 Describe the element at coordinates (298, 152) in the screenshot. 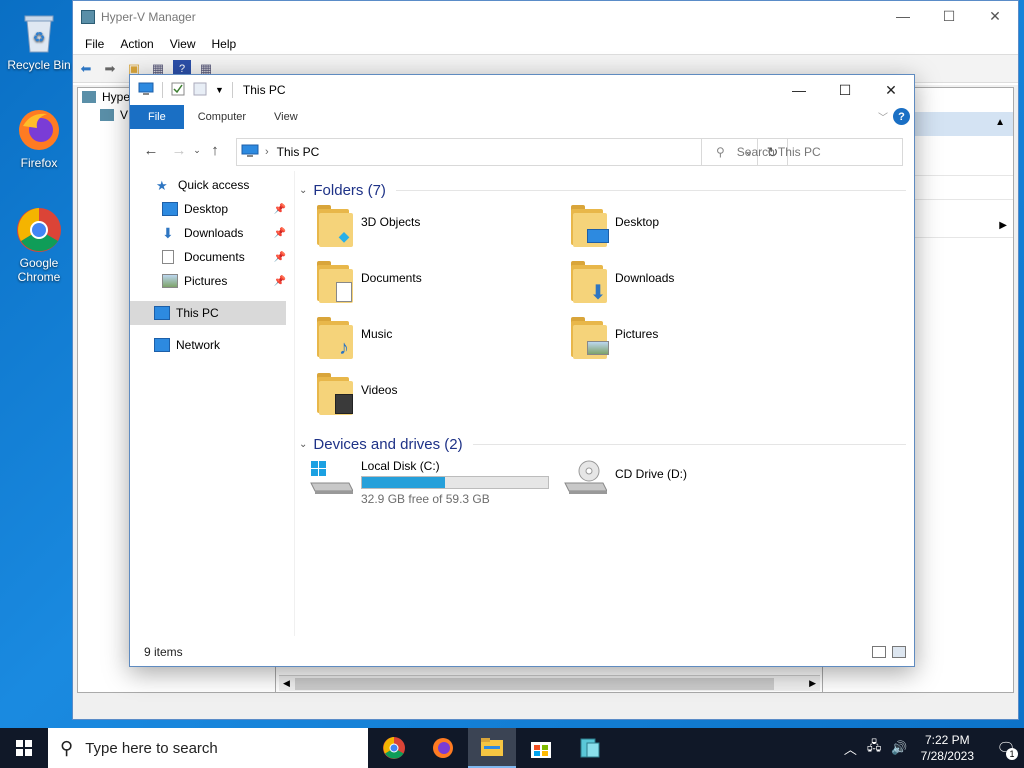

I see `breadcrumb-this-pc: This PC` at that location.